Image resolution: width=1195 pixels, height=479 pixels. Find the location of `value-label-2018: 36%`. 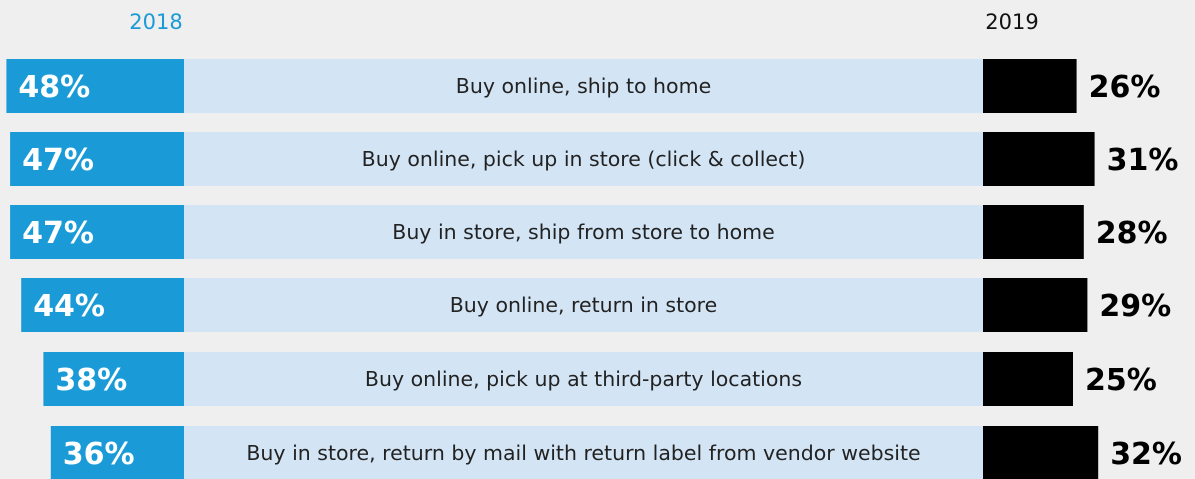

value-label-2018: 36% is located at coordinates (99, 454).